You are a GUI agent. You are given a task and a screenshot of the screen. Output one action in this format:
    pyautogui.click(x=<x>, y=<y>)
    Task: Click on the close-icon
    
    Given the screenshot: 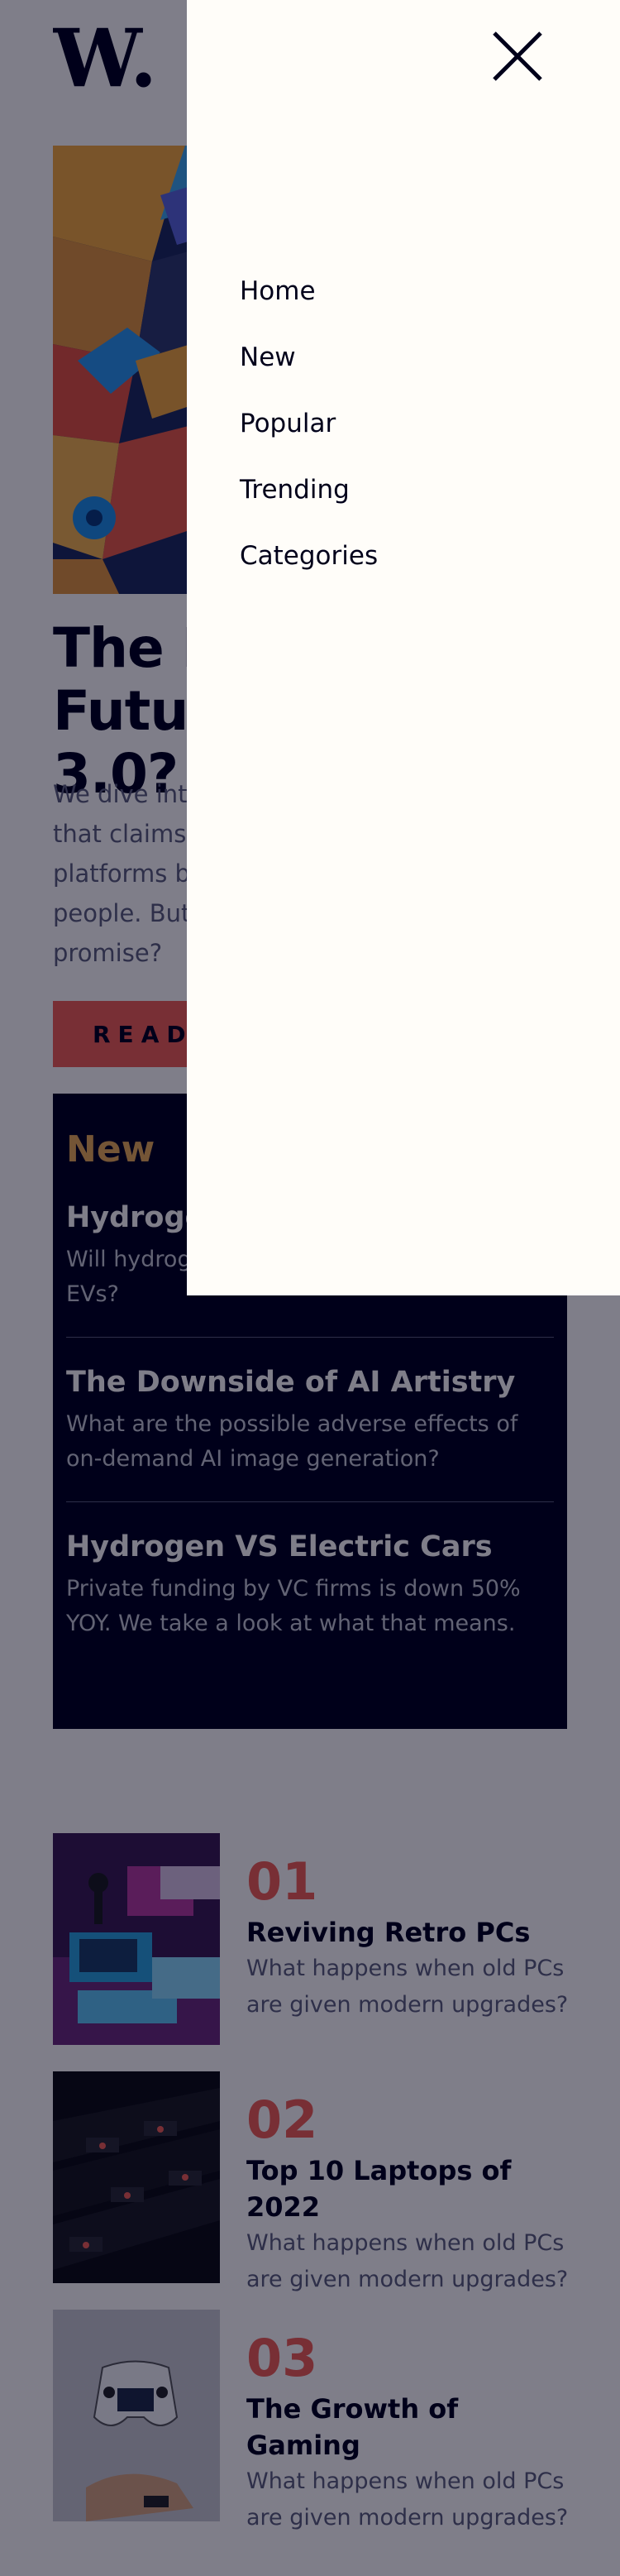 What is the action you would take?
    pyautogui.click(x=517, y=56)
    